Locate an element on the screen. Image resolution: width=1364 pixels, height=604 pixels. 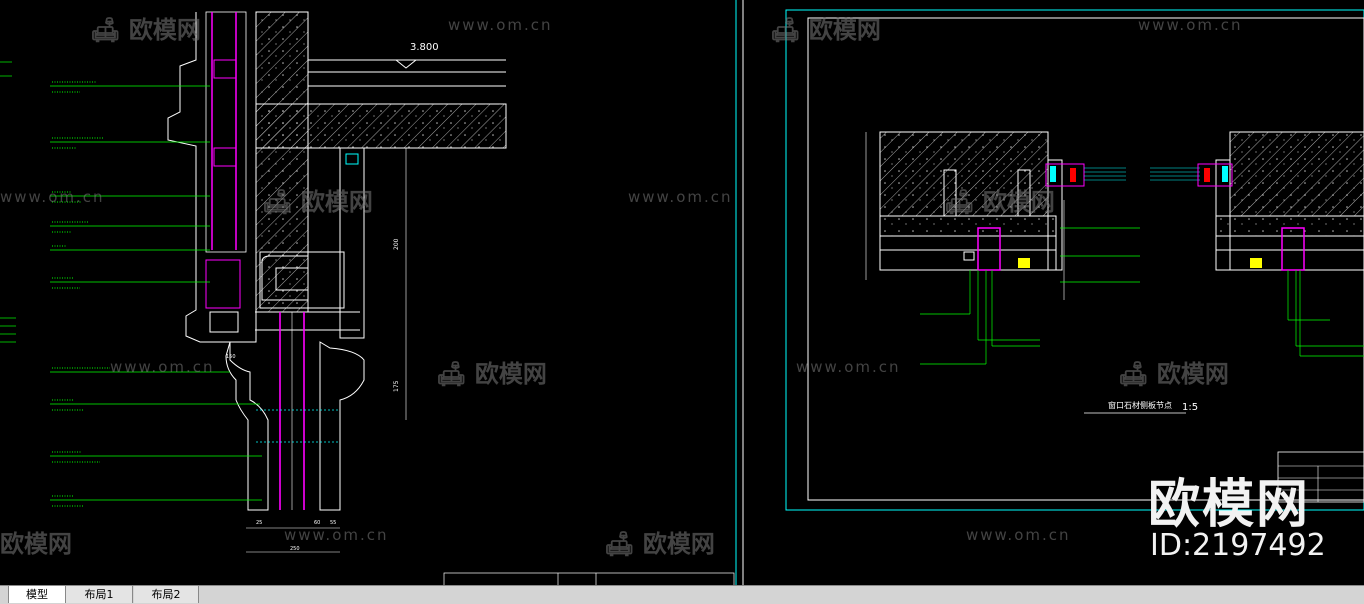
dim-label-150: 150 is located at coordinates (231, 357).